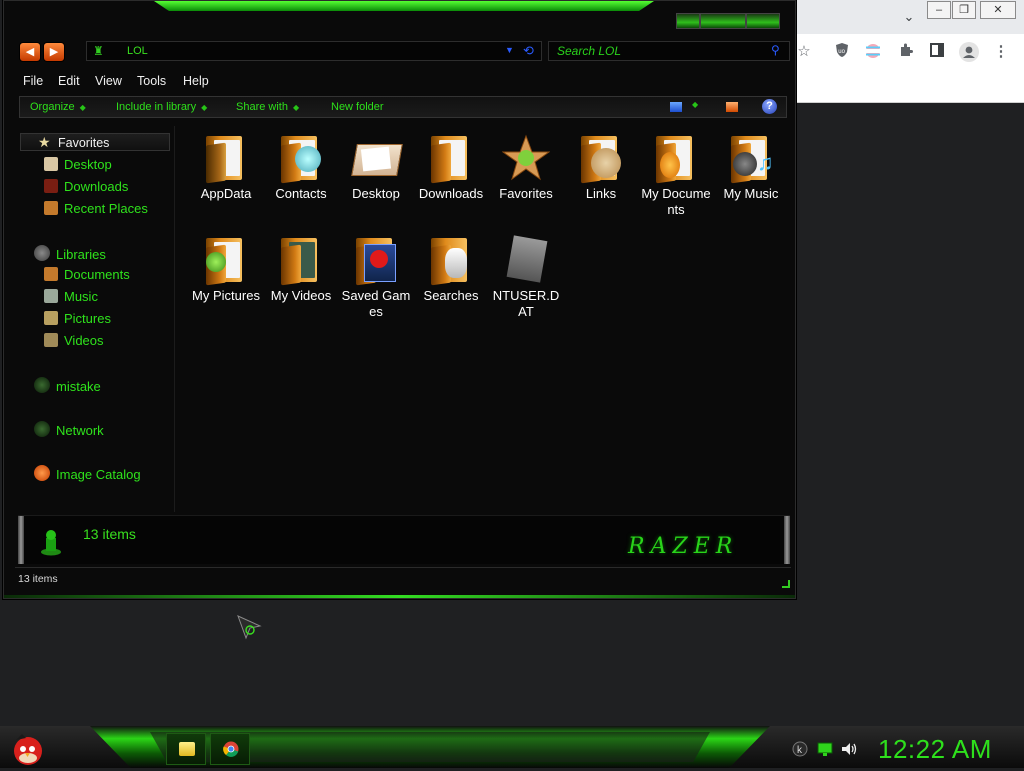  Describe the element at coordinates (301, 270) in the screenshot. I see `file-item-my-videos: My Videos` at that location.